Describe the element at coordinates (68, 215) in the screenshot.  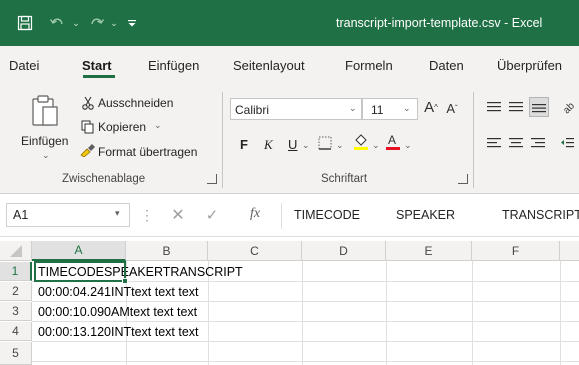
I see `name-box: A1 ▾` at that location.